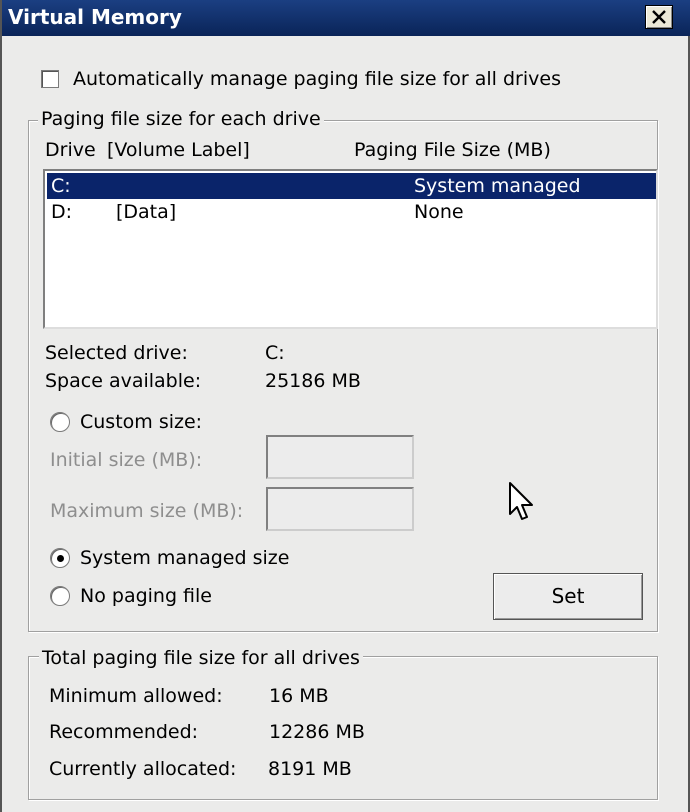 This screenshot has height=812, width=690. Describe the element at coordinates (146, 596) in the screenshot. I see `no-paging-file-label: No paging file` at that location.